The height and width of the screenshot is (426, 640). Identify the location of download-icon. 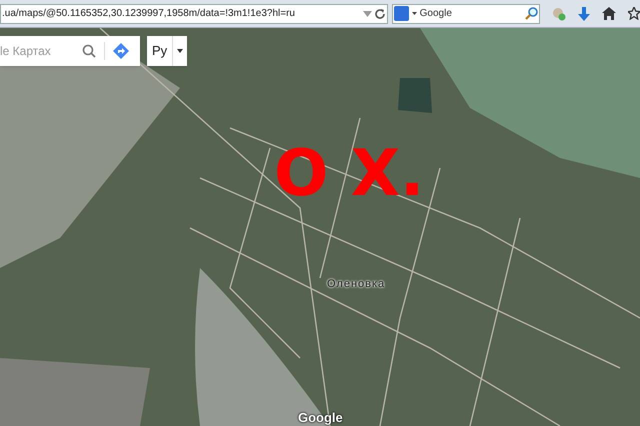
(584, 13).